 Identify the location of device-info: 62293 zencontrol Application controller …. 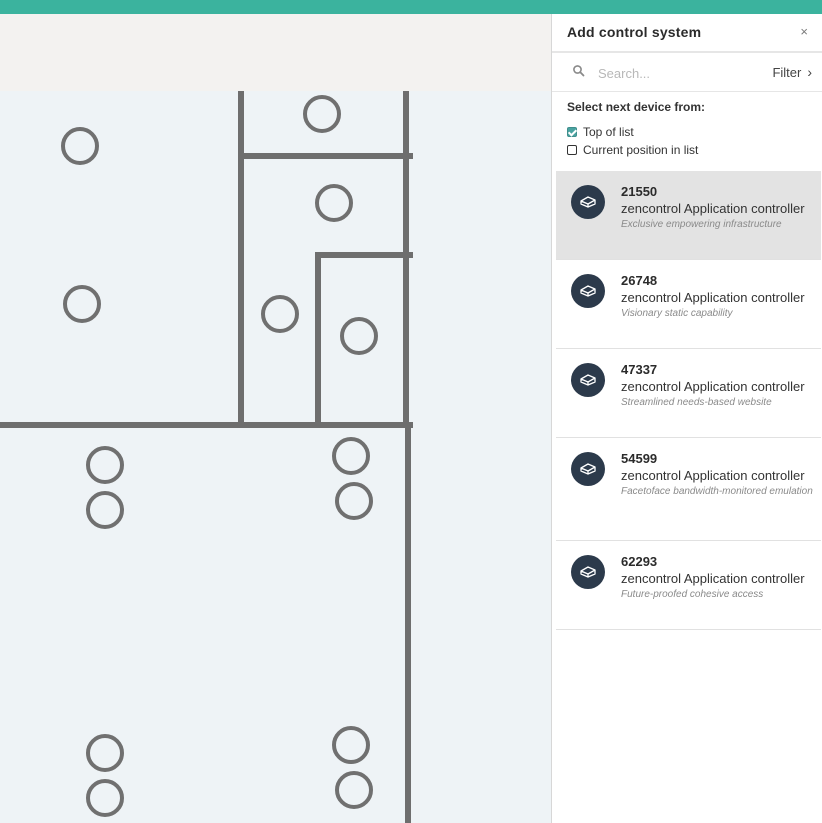
(718, 578).